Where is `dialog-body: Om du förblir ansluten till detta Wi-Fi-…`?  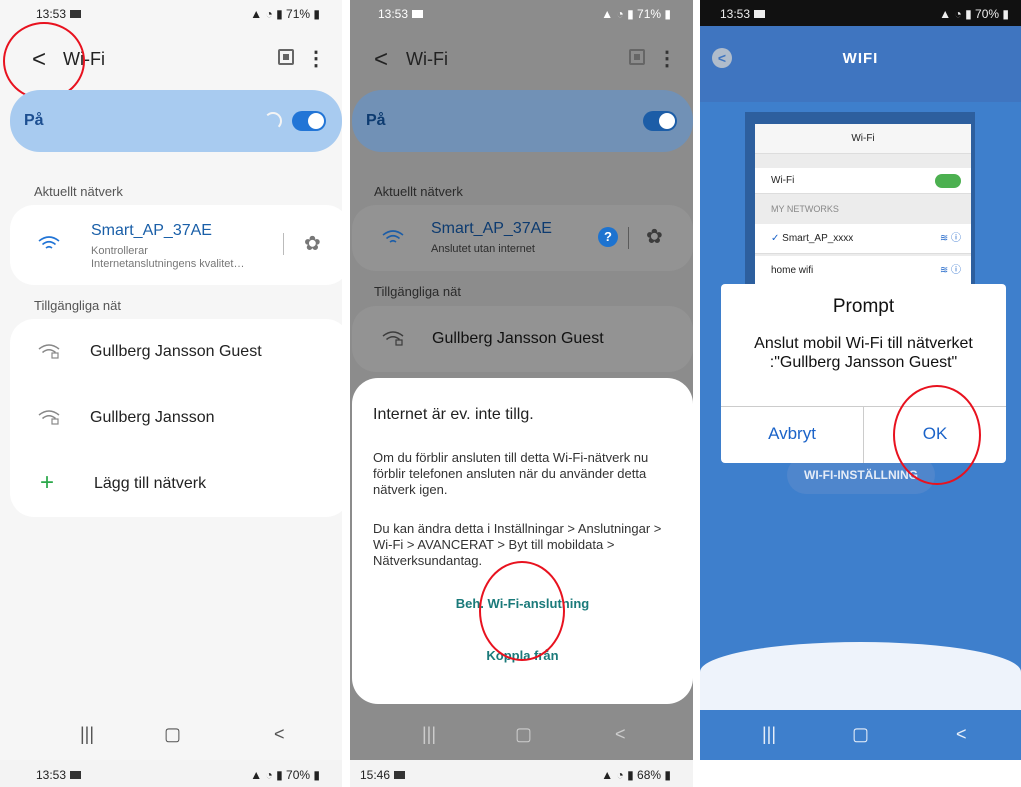
dialog-body: Om du förblir ansluten till detta Wi-Fi-… is located at coordinates (511, 473).